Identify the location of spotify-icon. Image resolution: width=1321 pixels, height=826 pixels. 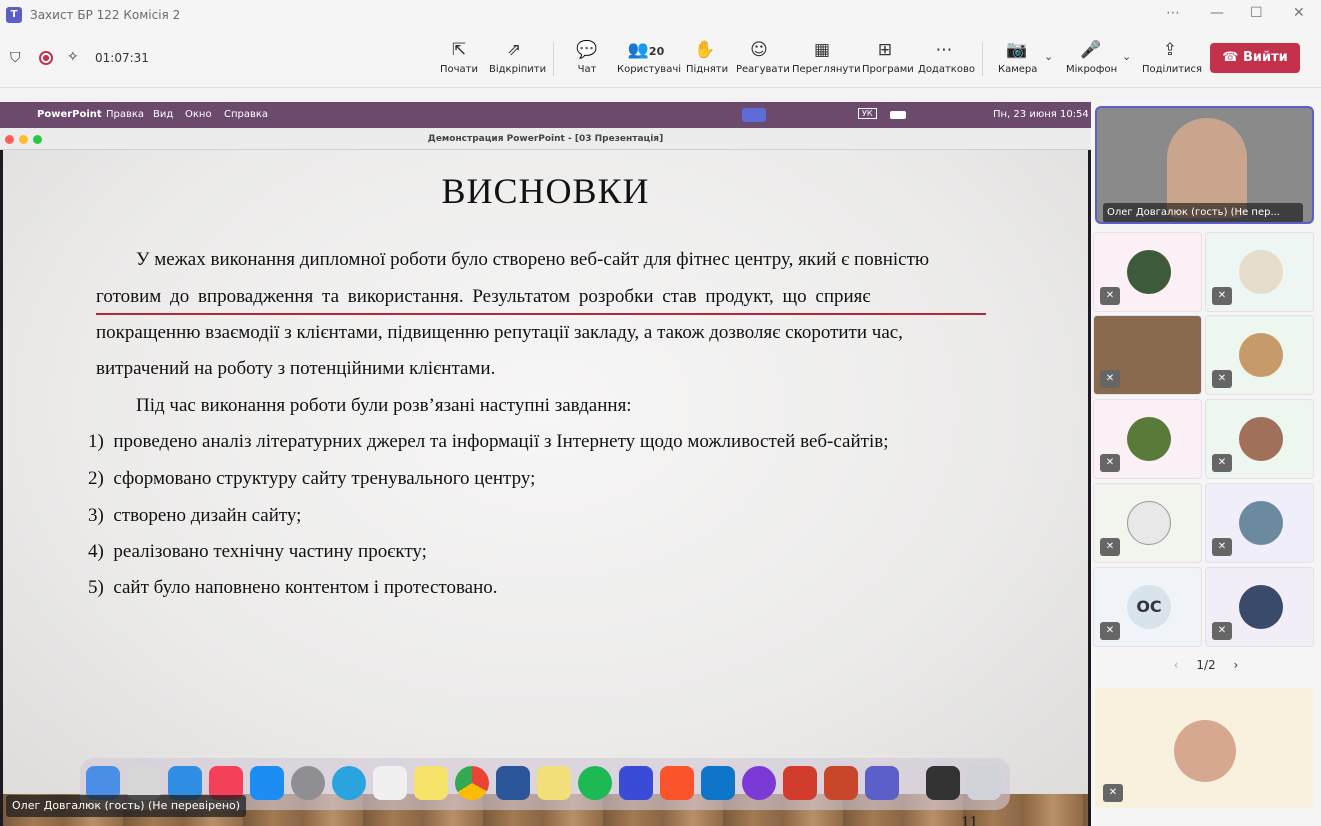
(595, 783).